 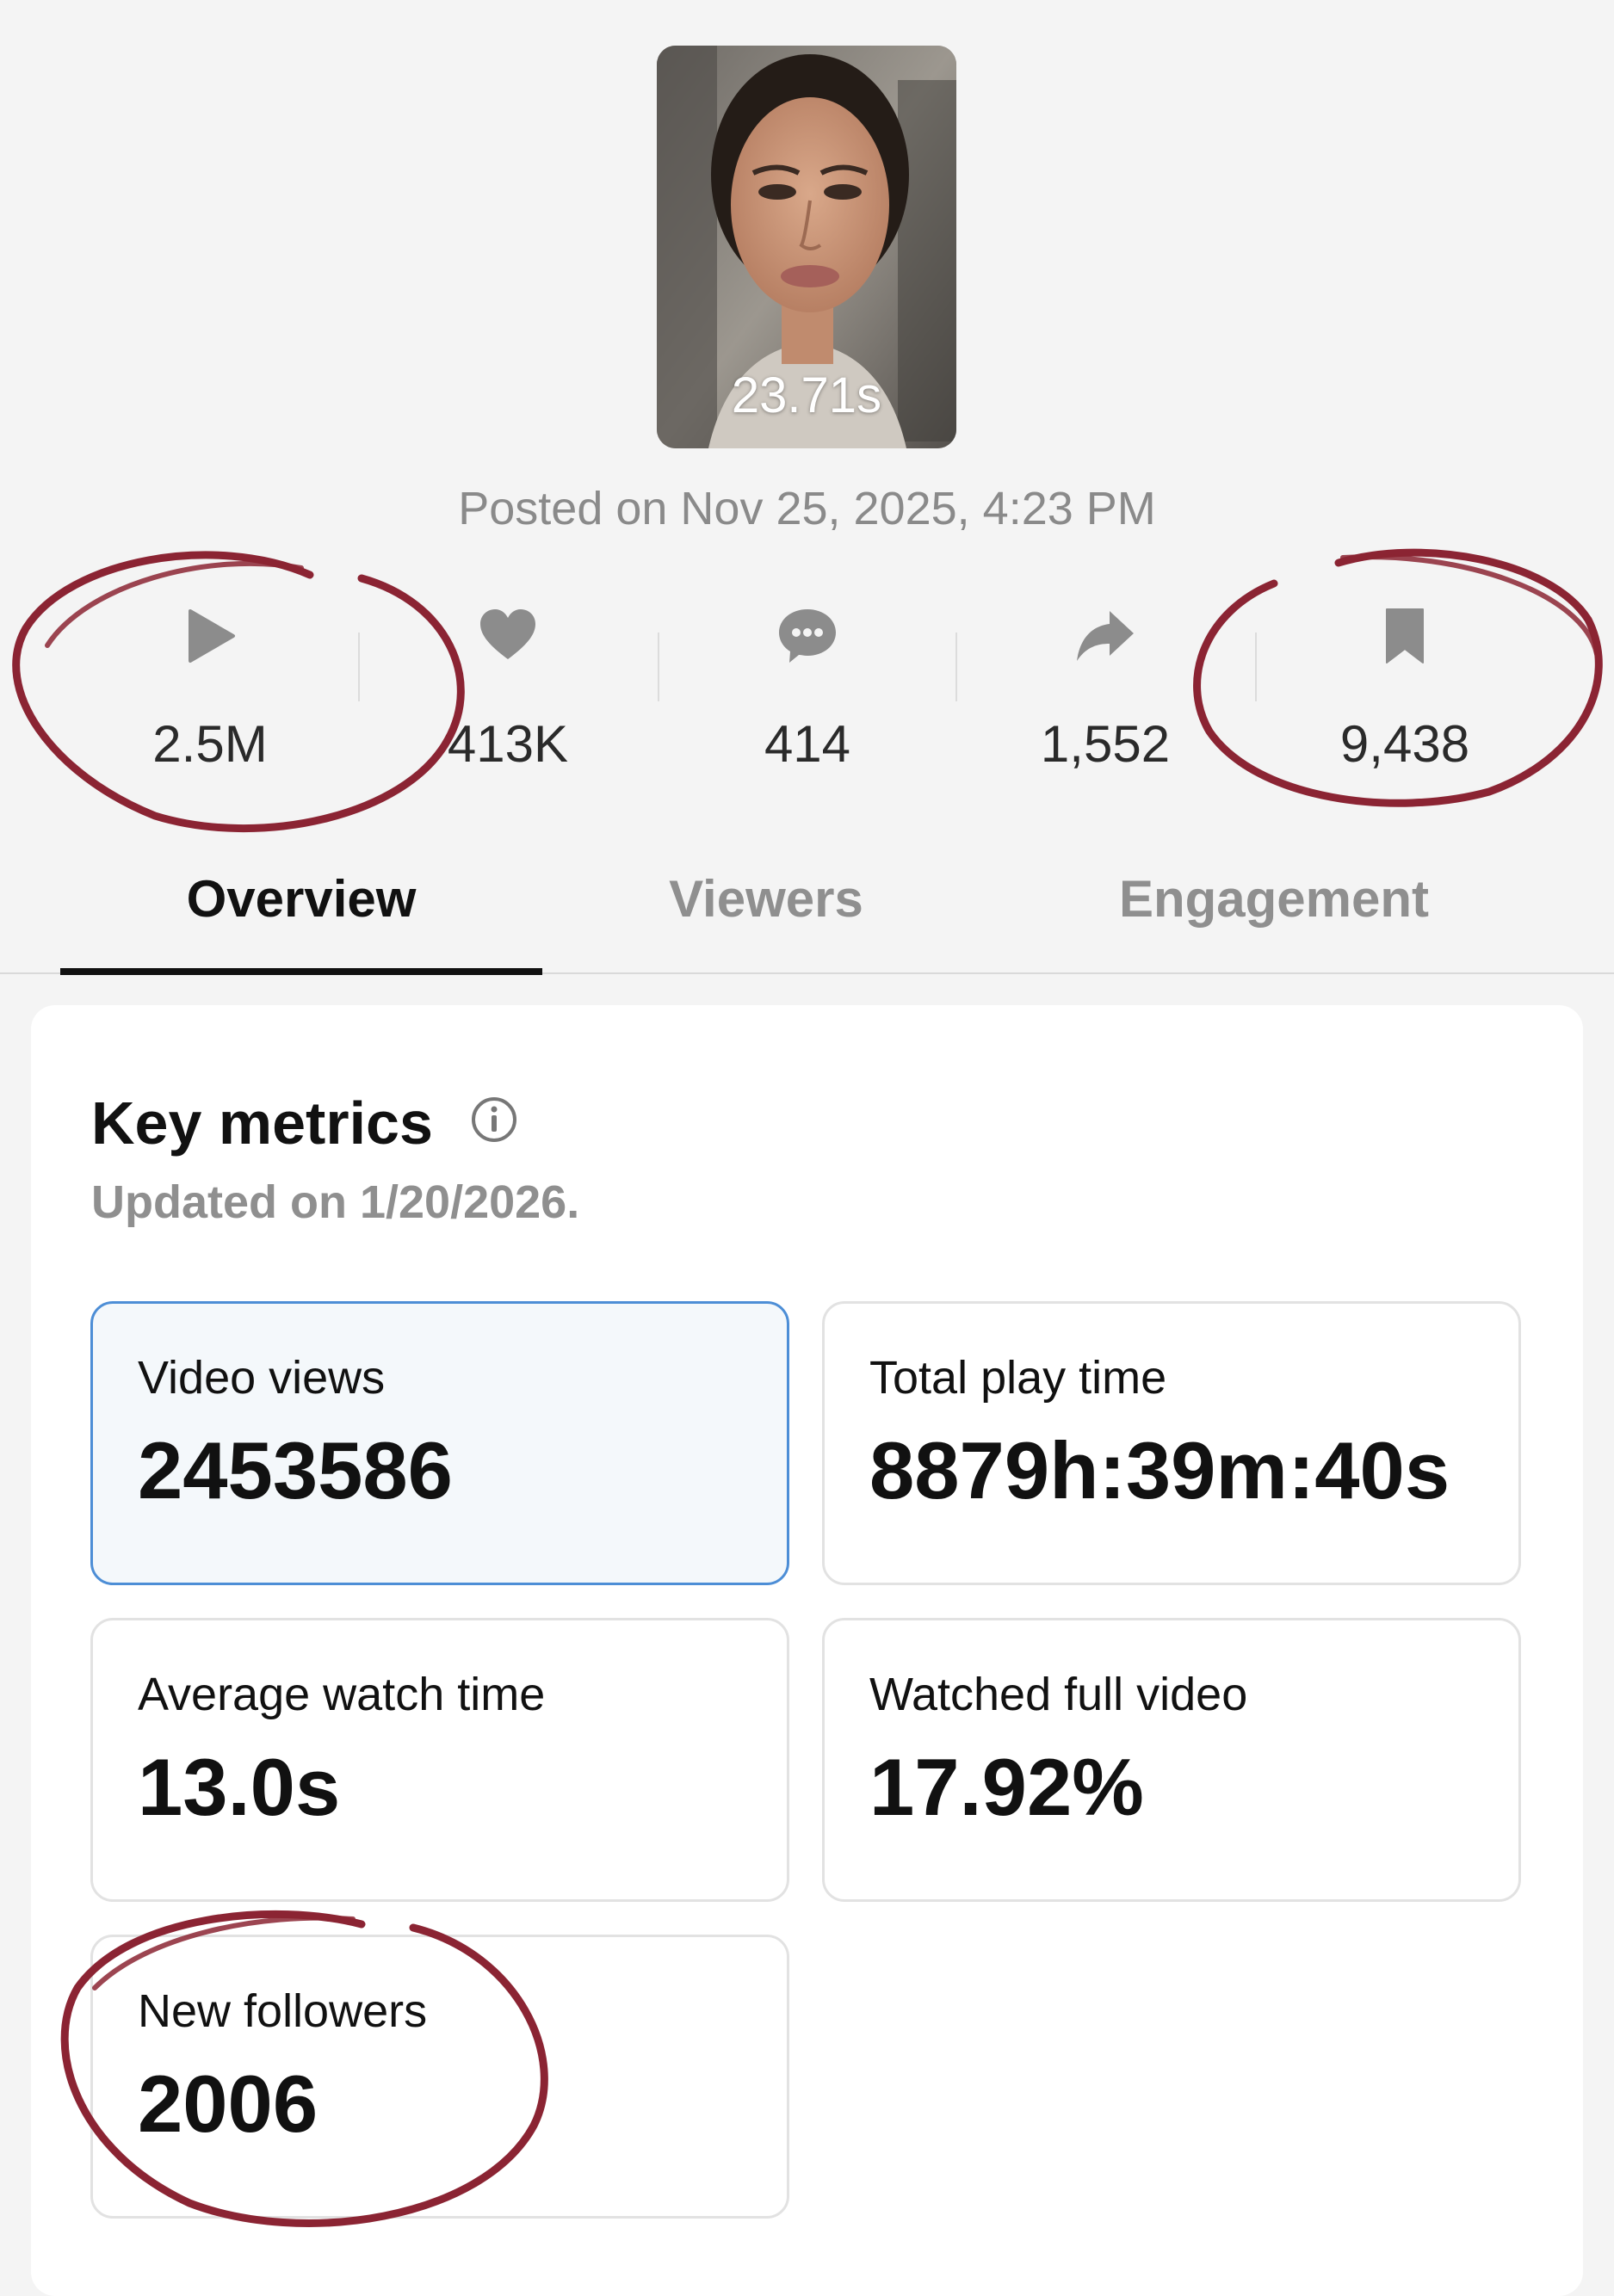 I want to click on stat-value: 9,438, so click(x=1404, y=744).